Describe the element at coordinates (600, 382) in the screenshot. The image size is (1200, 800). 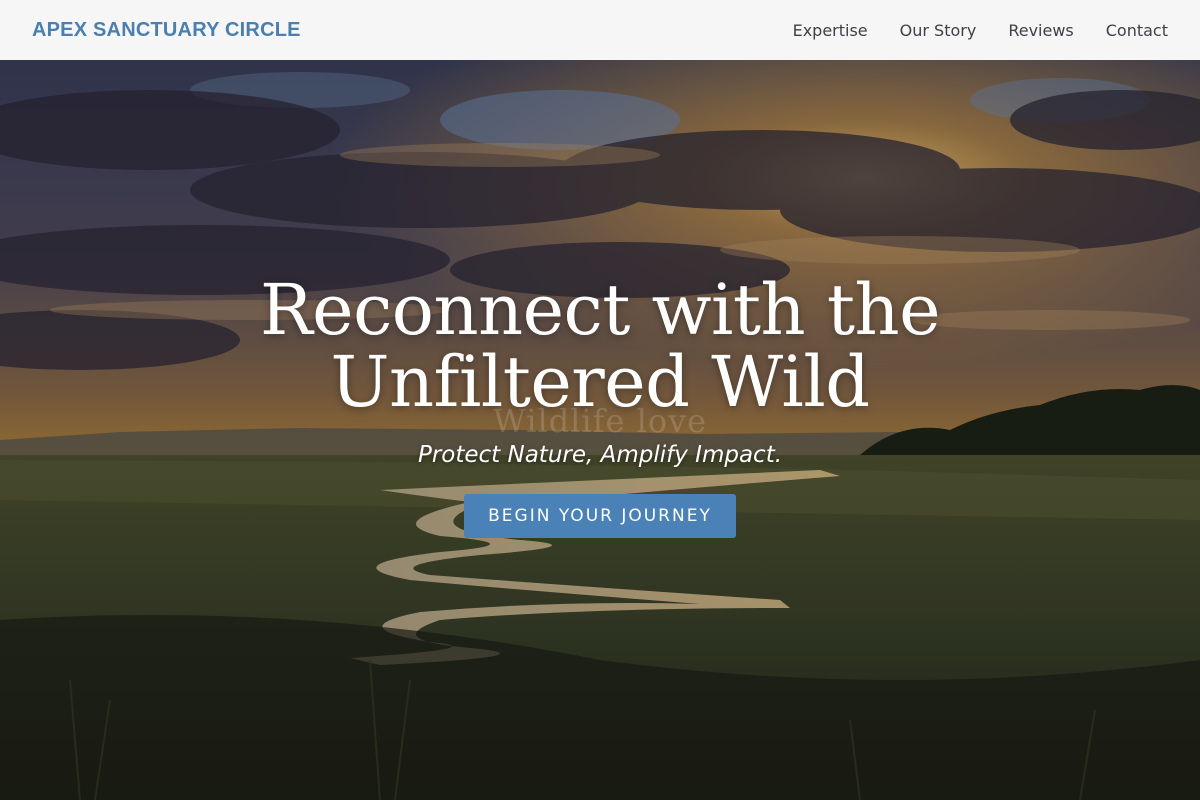
I see `hero-title-line-2: Unfiltered Wild` at that location.